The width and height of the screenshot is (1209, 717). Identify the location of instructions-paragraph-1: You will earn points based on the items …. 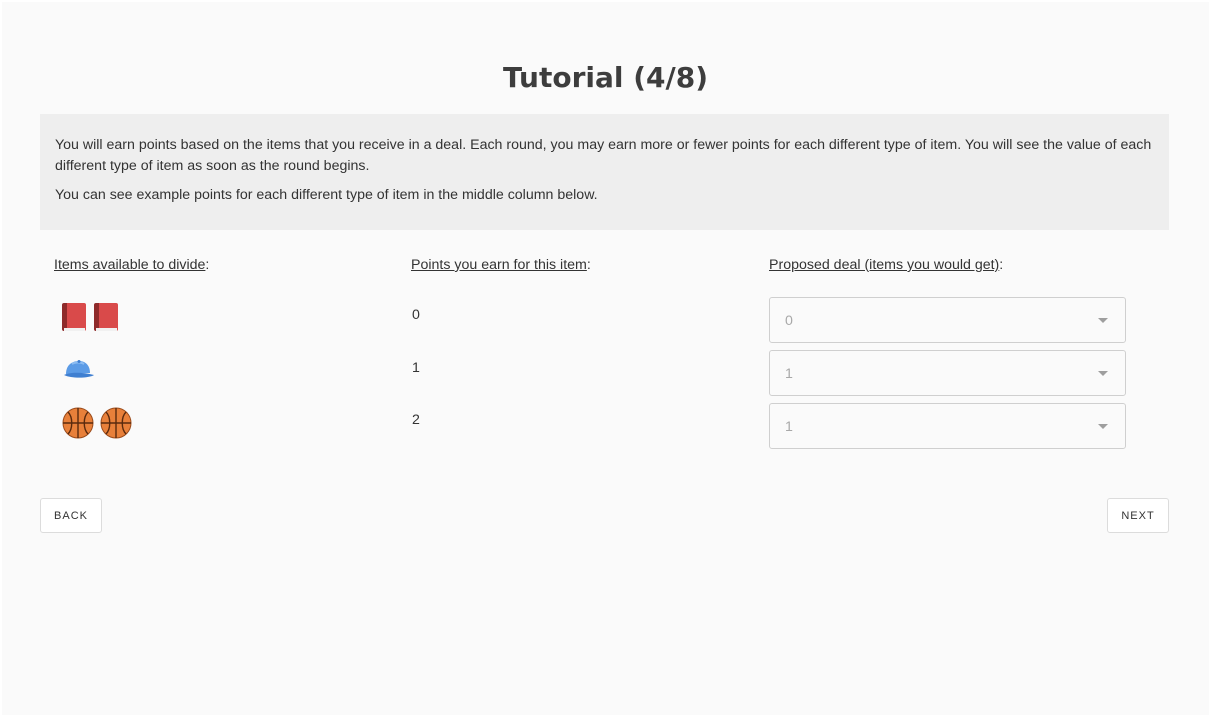
(603, 155).